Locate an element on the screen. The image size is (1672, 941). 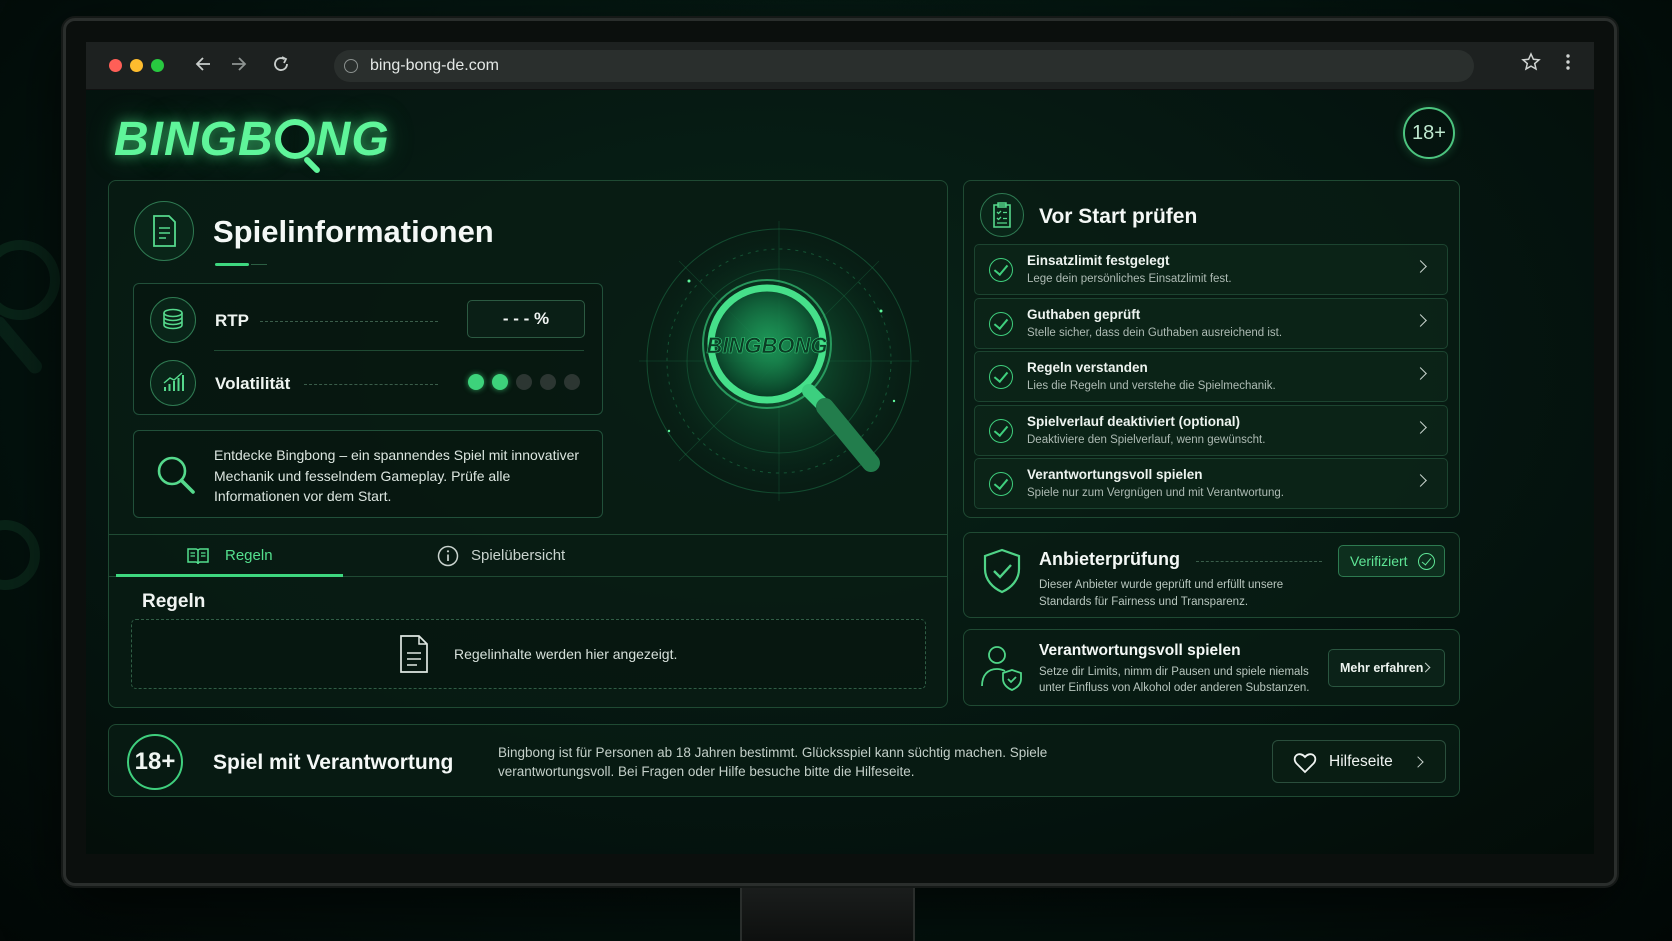
tab-spieluebersicht-label: Spielübersicht is located at coordinates (518, 555).